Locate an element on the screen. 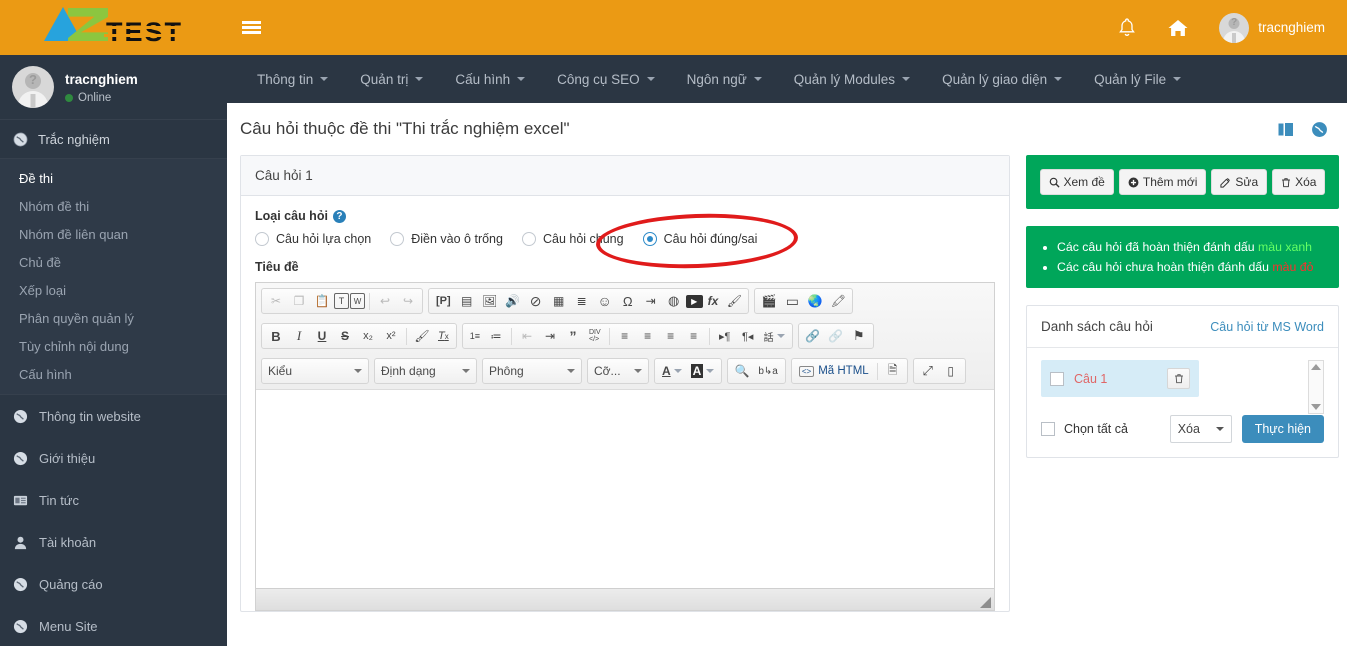  paste-icon: 📋 is located at coordinates (322, 301).